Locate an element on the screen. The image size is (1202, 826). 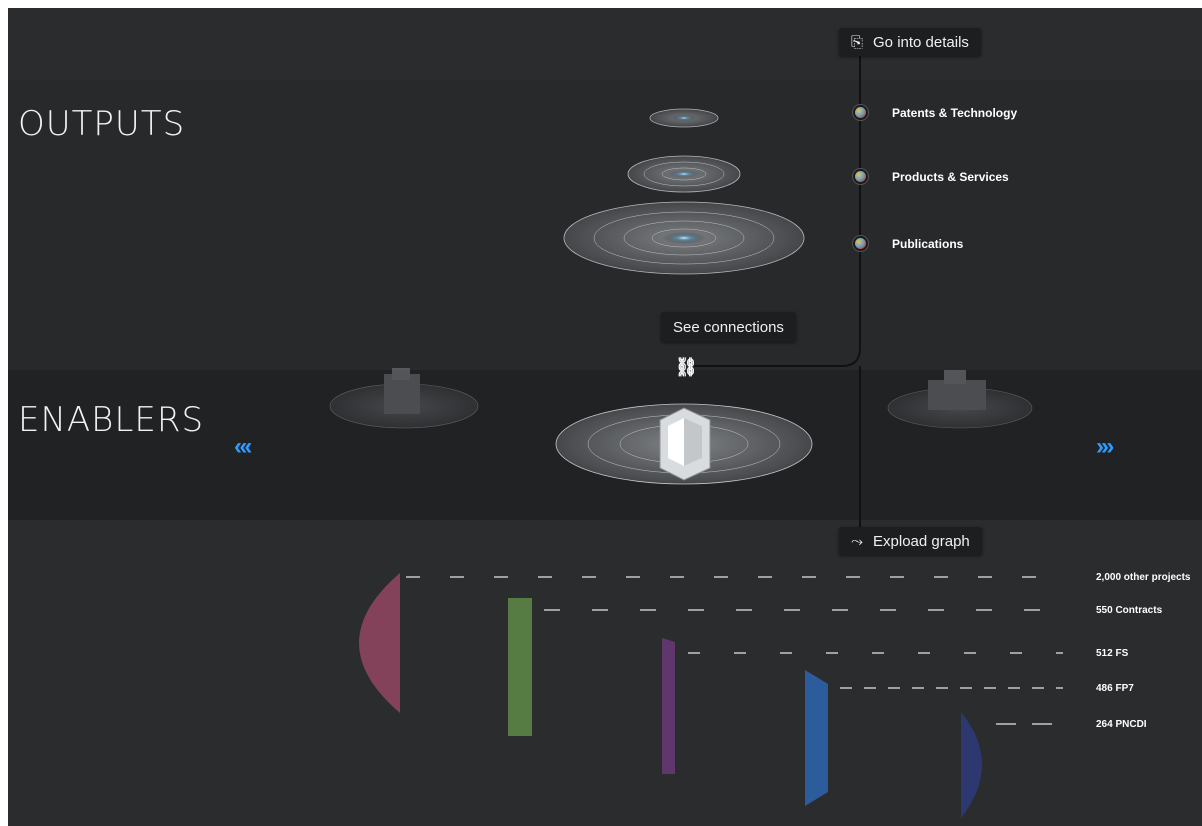
output-disc-large is located at coordinates (684, 238).